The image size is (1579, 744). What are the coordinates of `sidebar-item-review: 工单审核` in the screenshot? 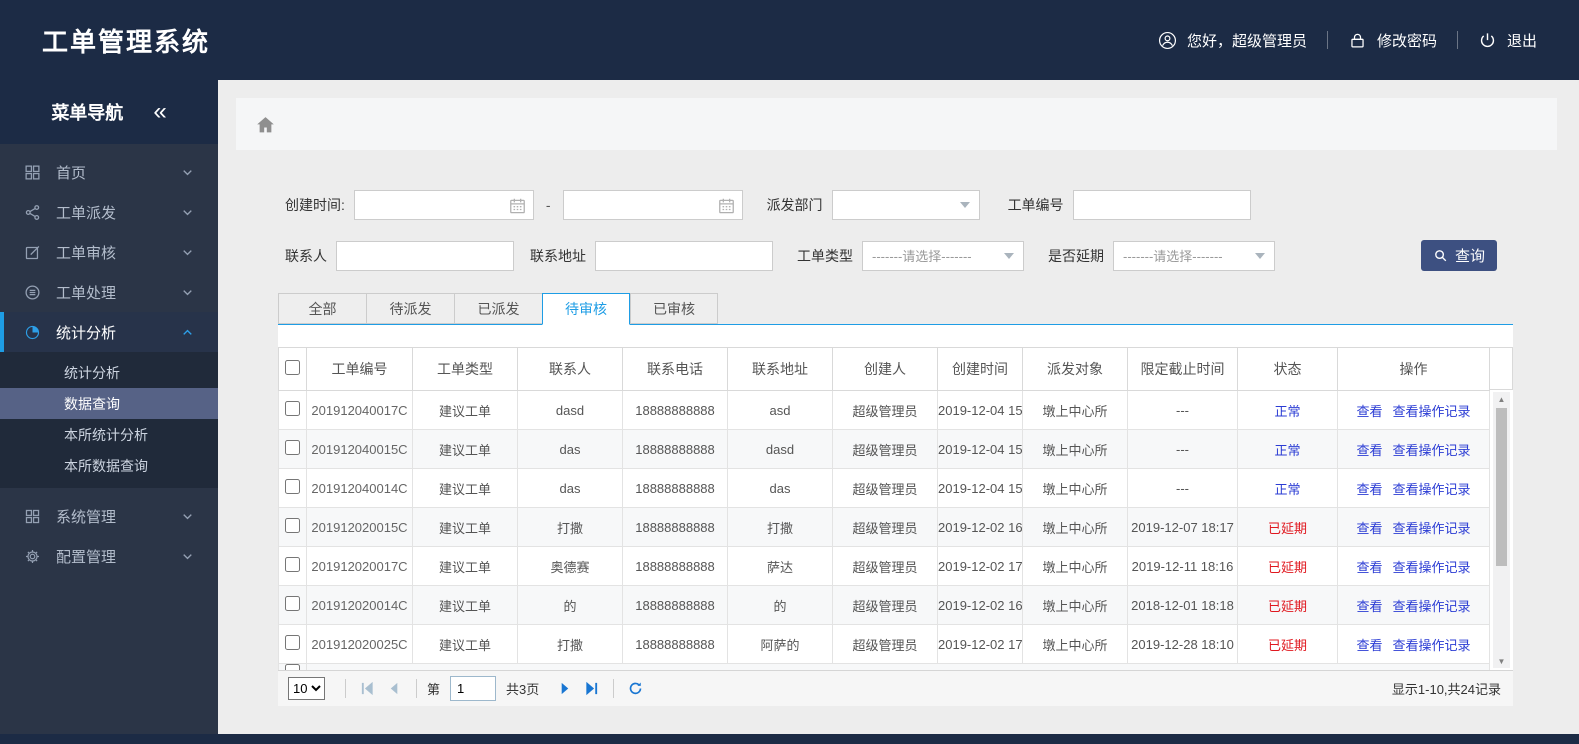 It's located at (109, 252).